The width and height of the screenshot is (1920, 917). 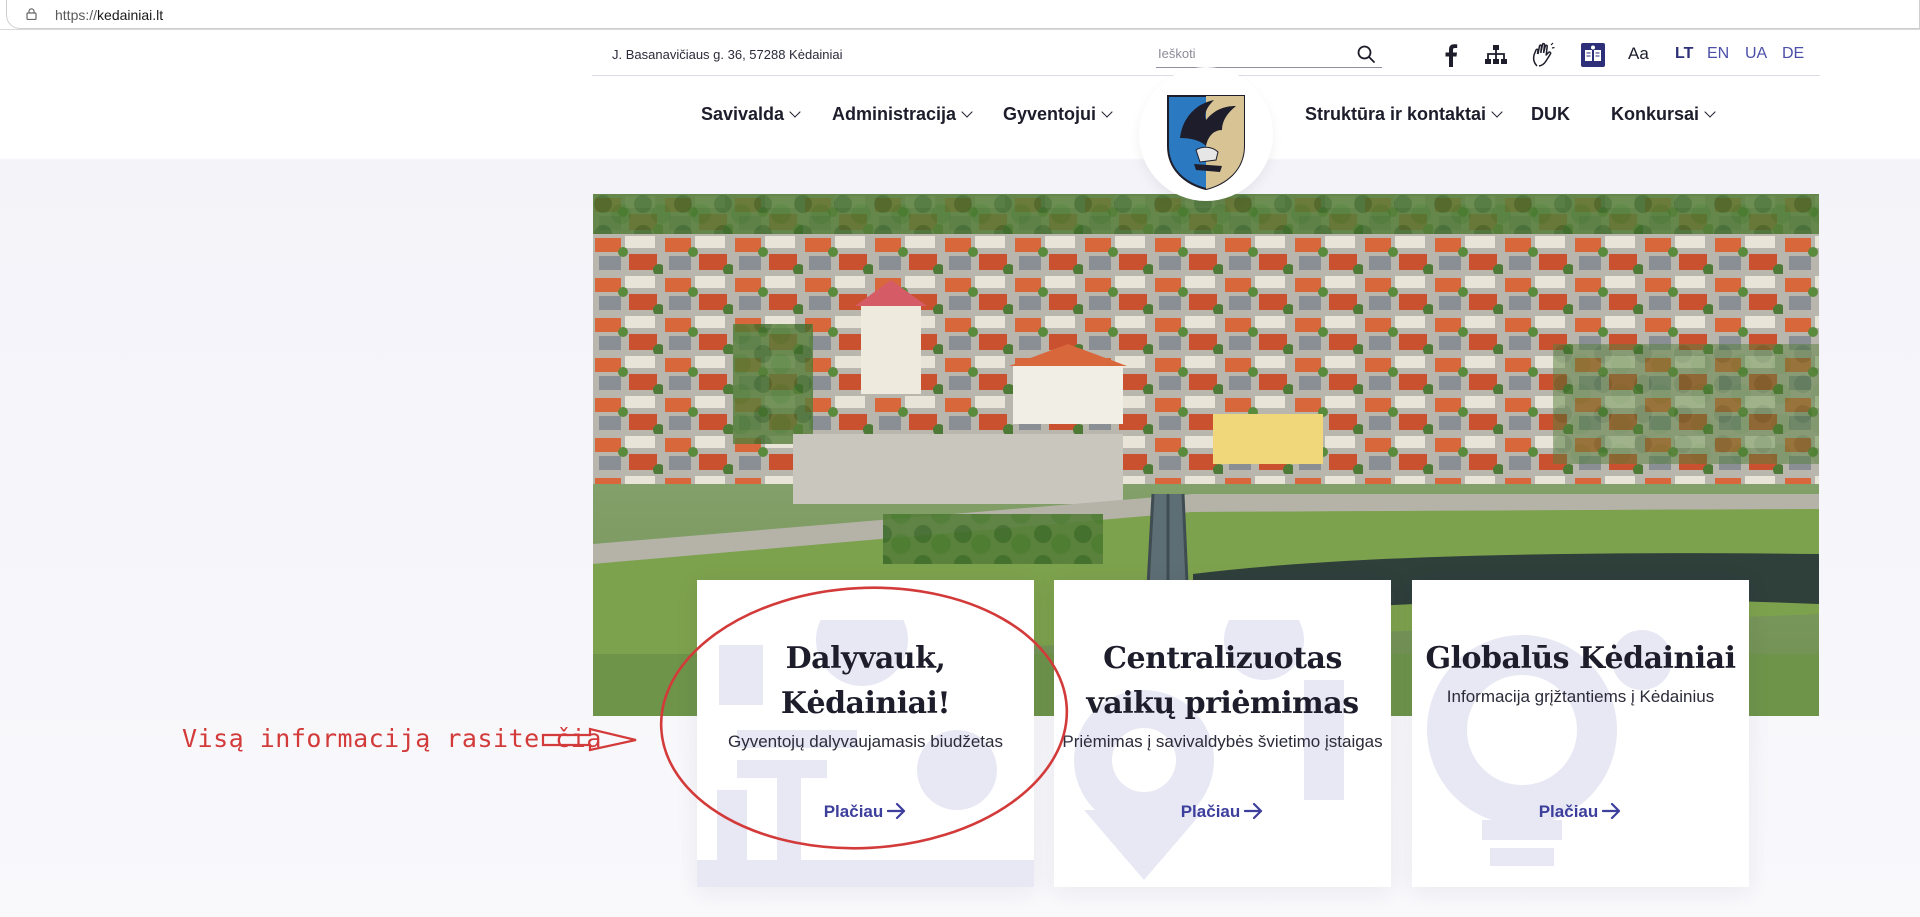 What do you see at coordinates (130, 15) in the screenshot?
I see `url-host: kedainiai.lt` at bounding box center [130, 15].